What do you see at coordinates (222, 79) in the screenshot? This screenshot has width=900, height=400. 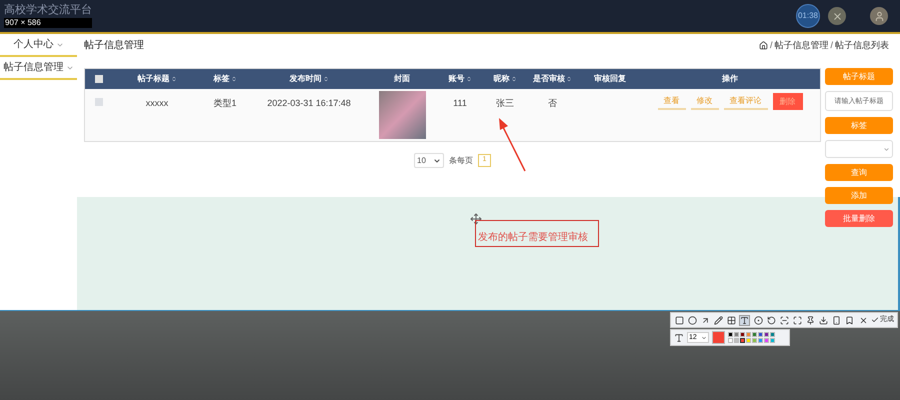 I see `column-header: 标签` at bounding box center [222, 79].